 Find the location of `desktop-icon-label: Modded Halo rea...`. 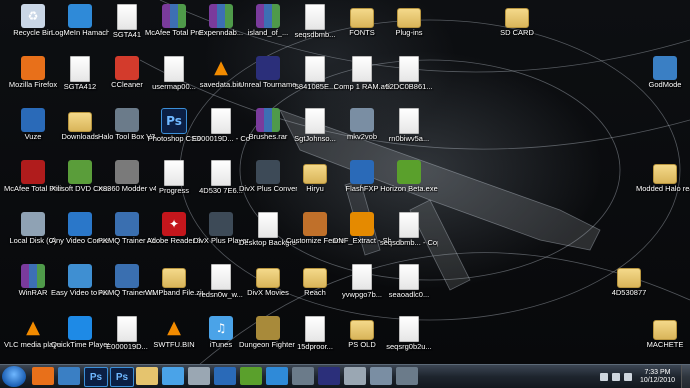

desktop-icon-label: Modded Halo rea... is located at coordinates (663, 189).